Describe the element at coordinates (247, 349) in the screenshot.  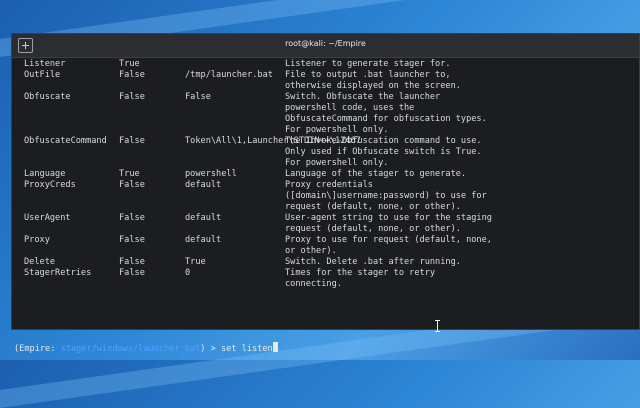
I see `command-input: set listen` at that location.